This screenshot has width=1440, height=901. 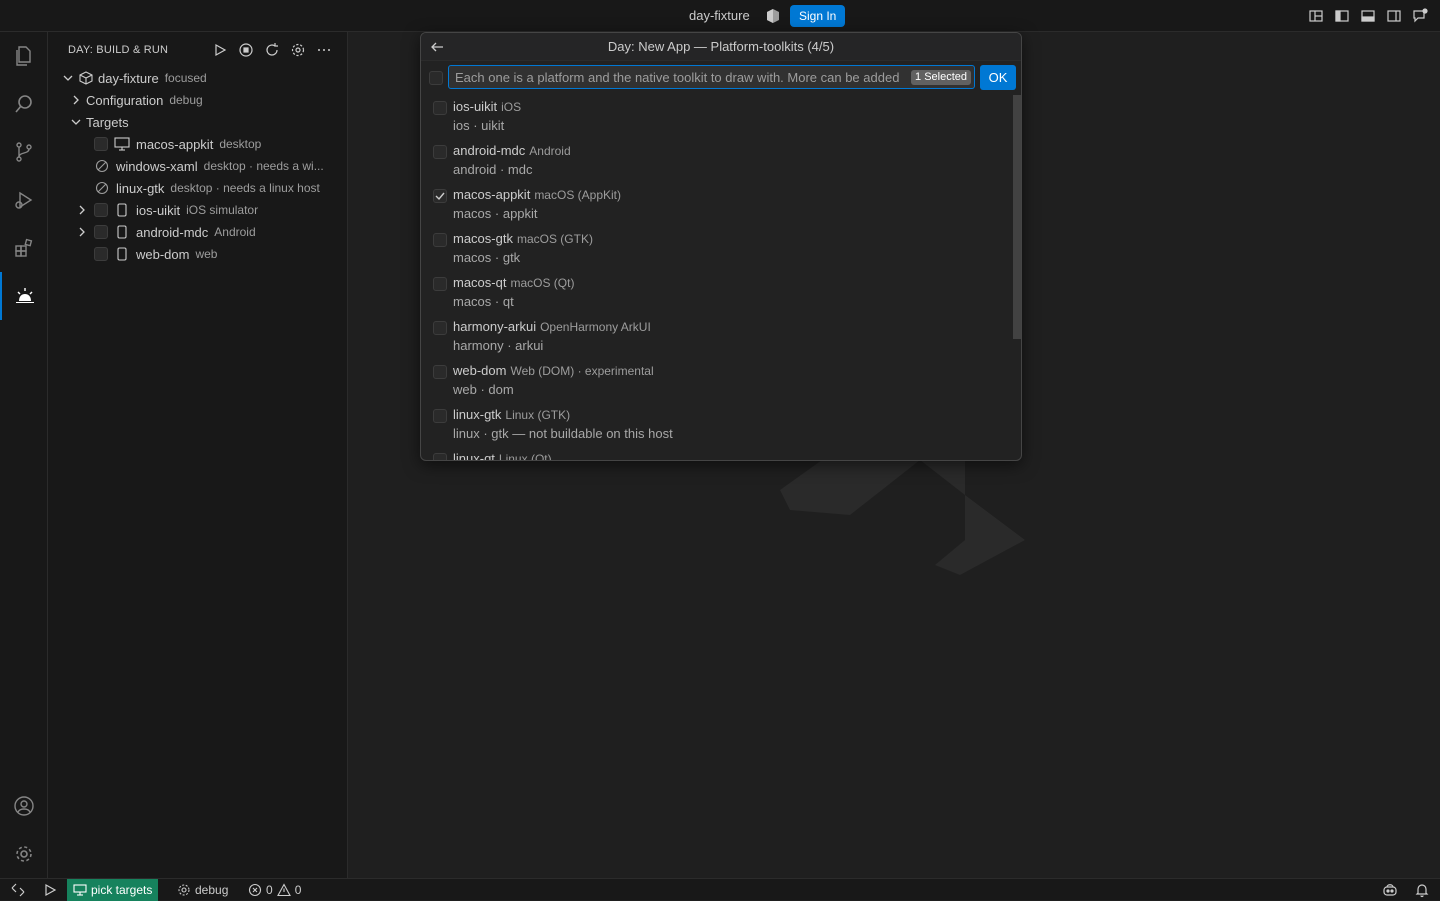 What do you see at coordinates (24, 152) in the screenshot?
I see `source-control-icon` at bounding box center [24, 152].